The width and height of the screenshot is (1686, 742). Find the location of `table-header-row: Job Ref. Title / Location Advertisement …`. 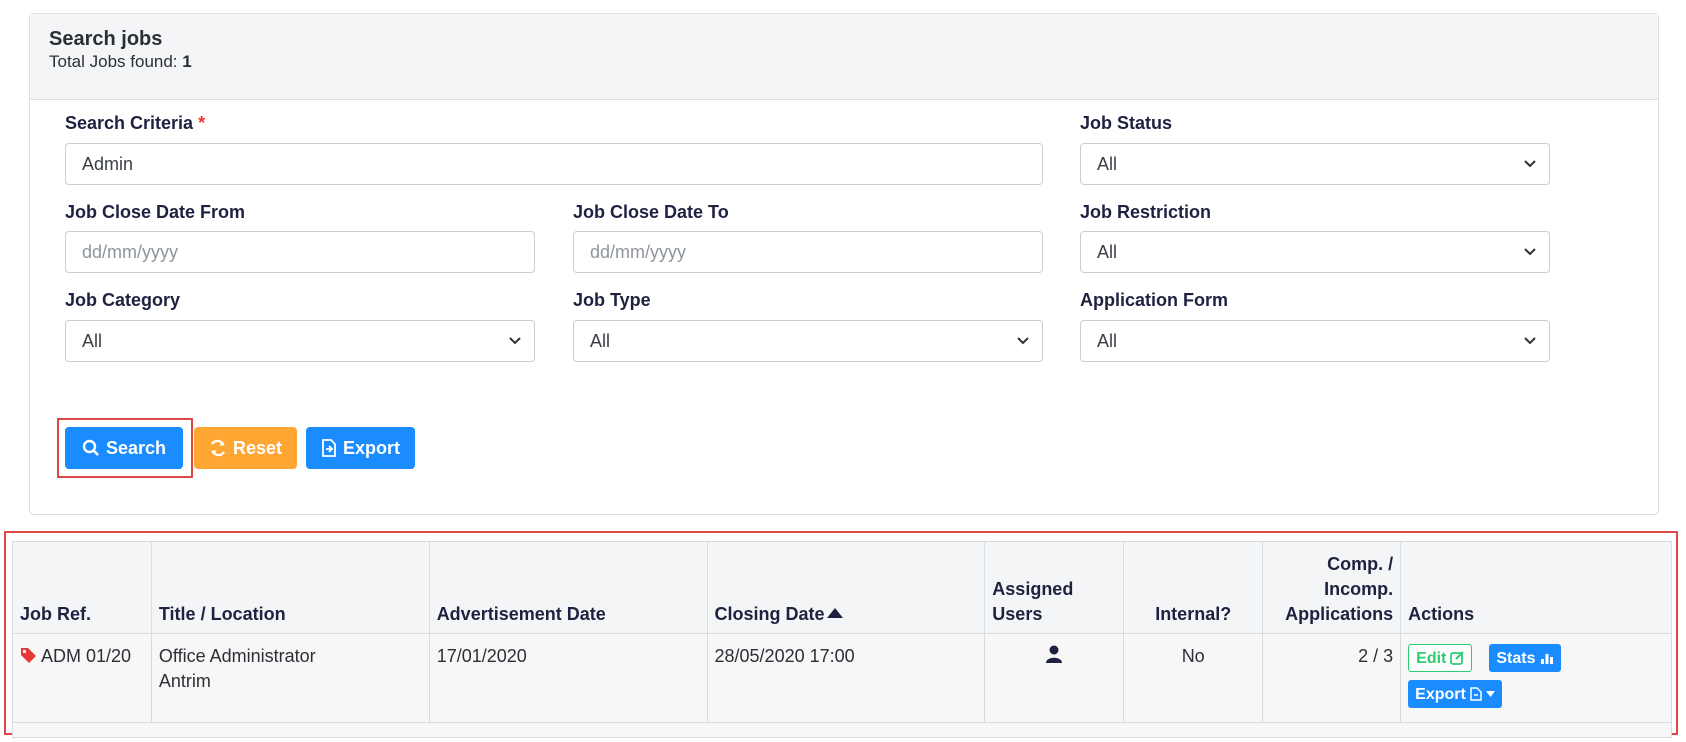

table-header-row: Job Ref. Title / Location Advertisement … is located at coordinates (842, 587).